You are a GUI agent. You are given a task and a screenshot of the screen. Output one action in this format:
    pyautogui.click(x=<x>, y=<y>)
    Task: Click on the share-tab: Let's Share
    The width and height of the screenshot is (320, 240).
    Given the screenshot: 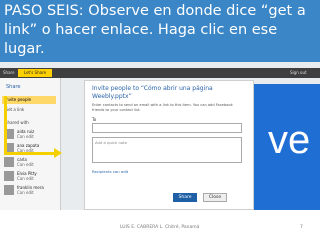 What is the action you would take?
    pyautogui.click(x=35, y=73)
    